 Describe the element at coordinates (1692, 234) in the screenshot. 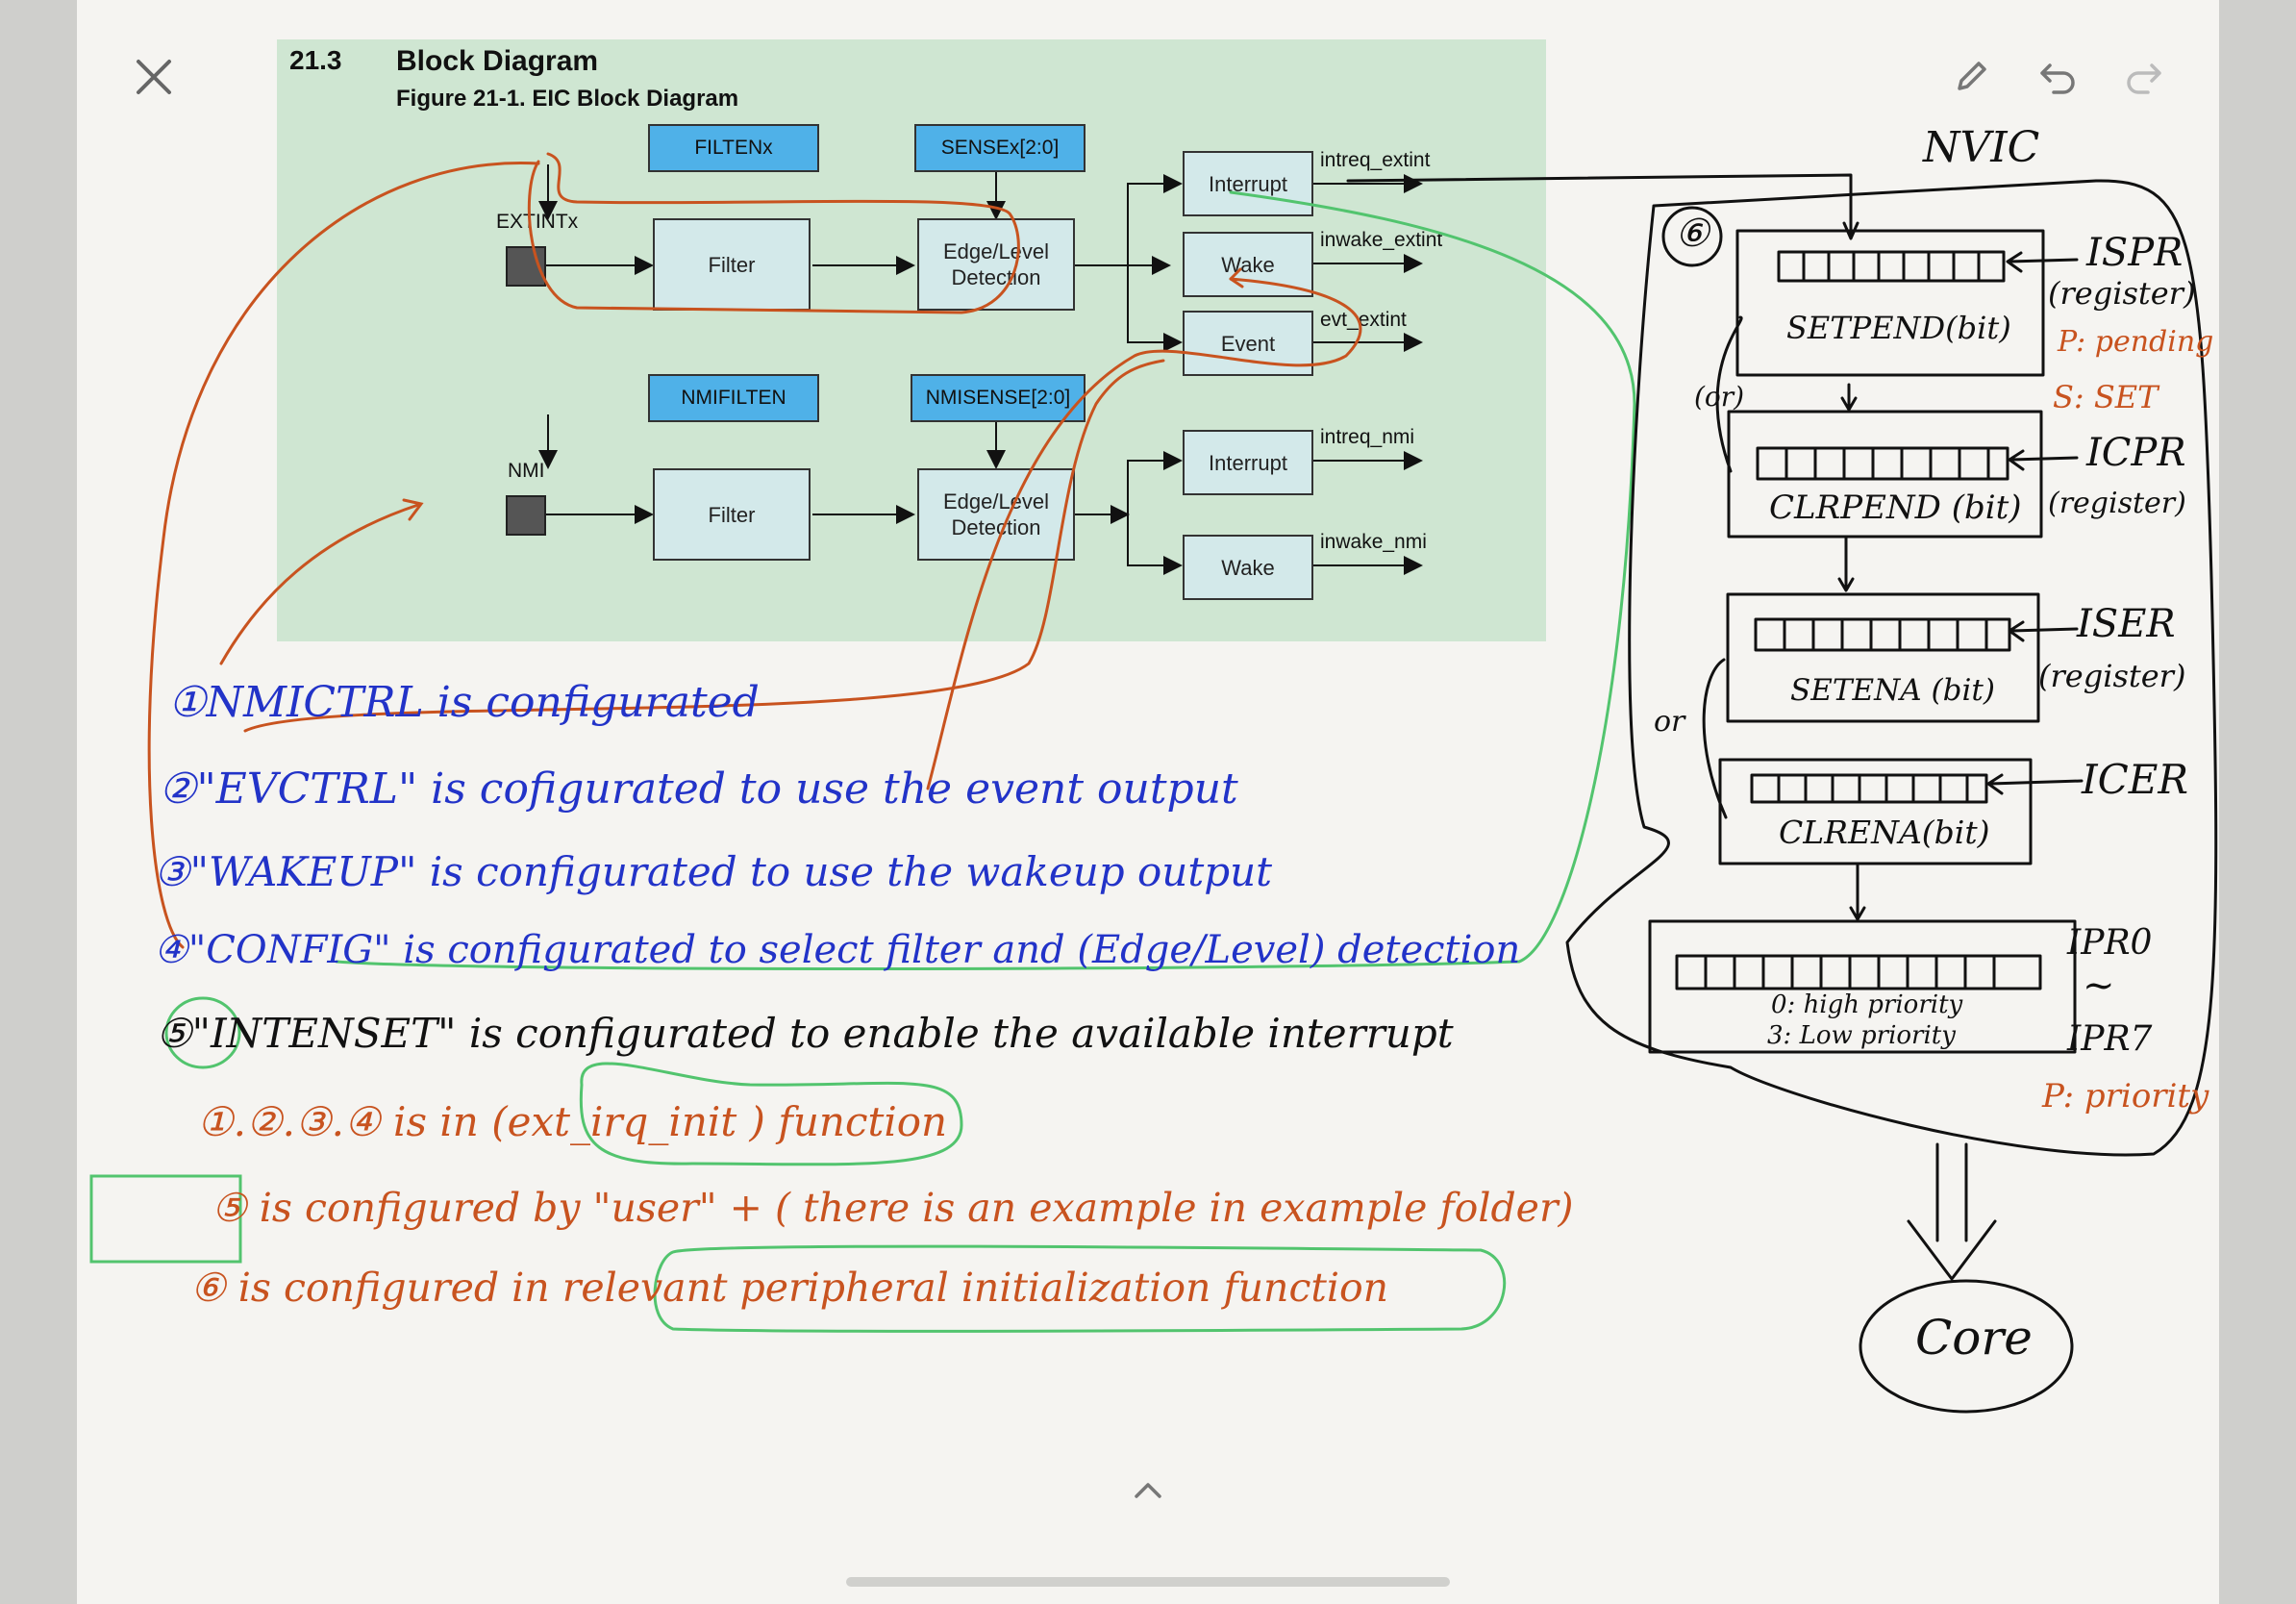

I see `nvic-group-marker: ⑥` at that location.